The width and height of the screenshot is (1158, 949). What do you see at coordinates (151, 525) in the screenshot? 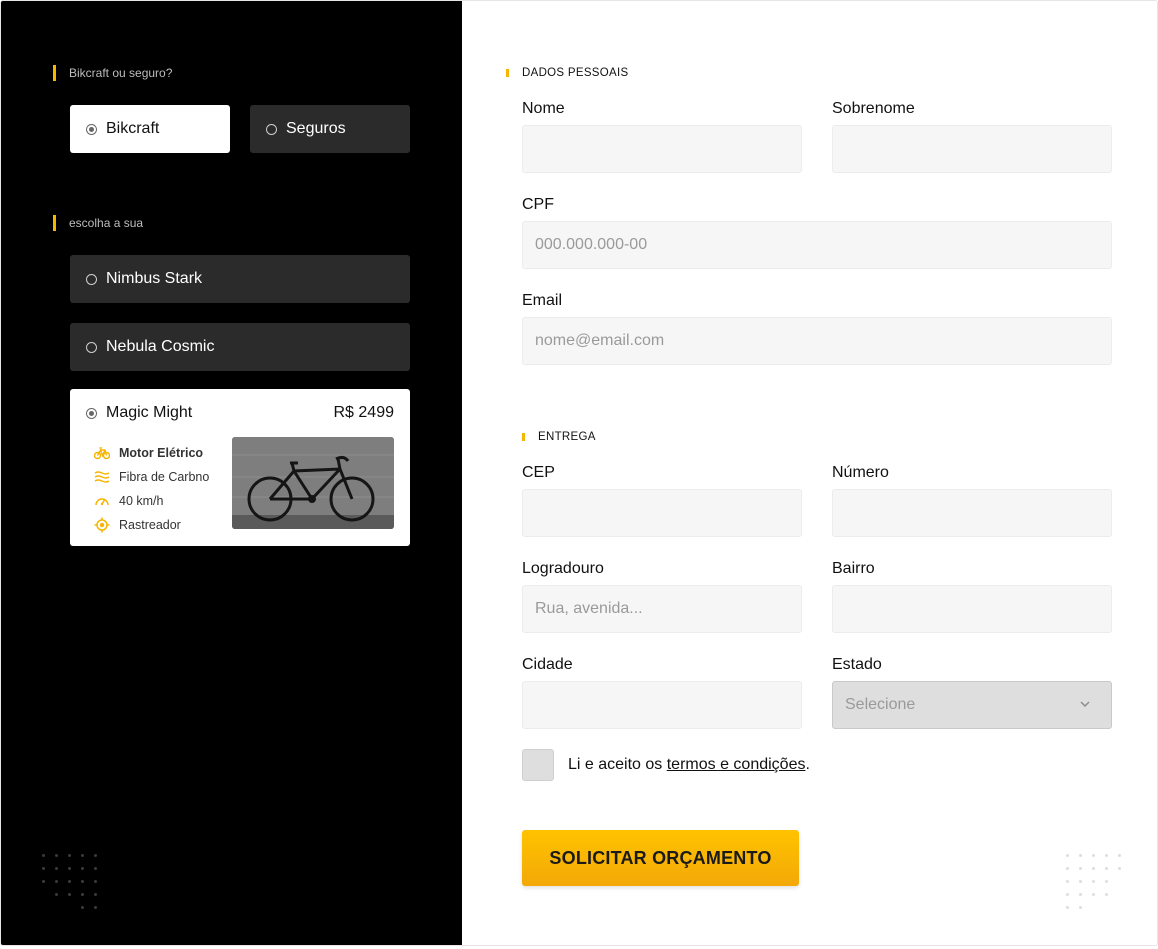
I see `feature-item: Rastreador` at bounding box center [151, 525].